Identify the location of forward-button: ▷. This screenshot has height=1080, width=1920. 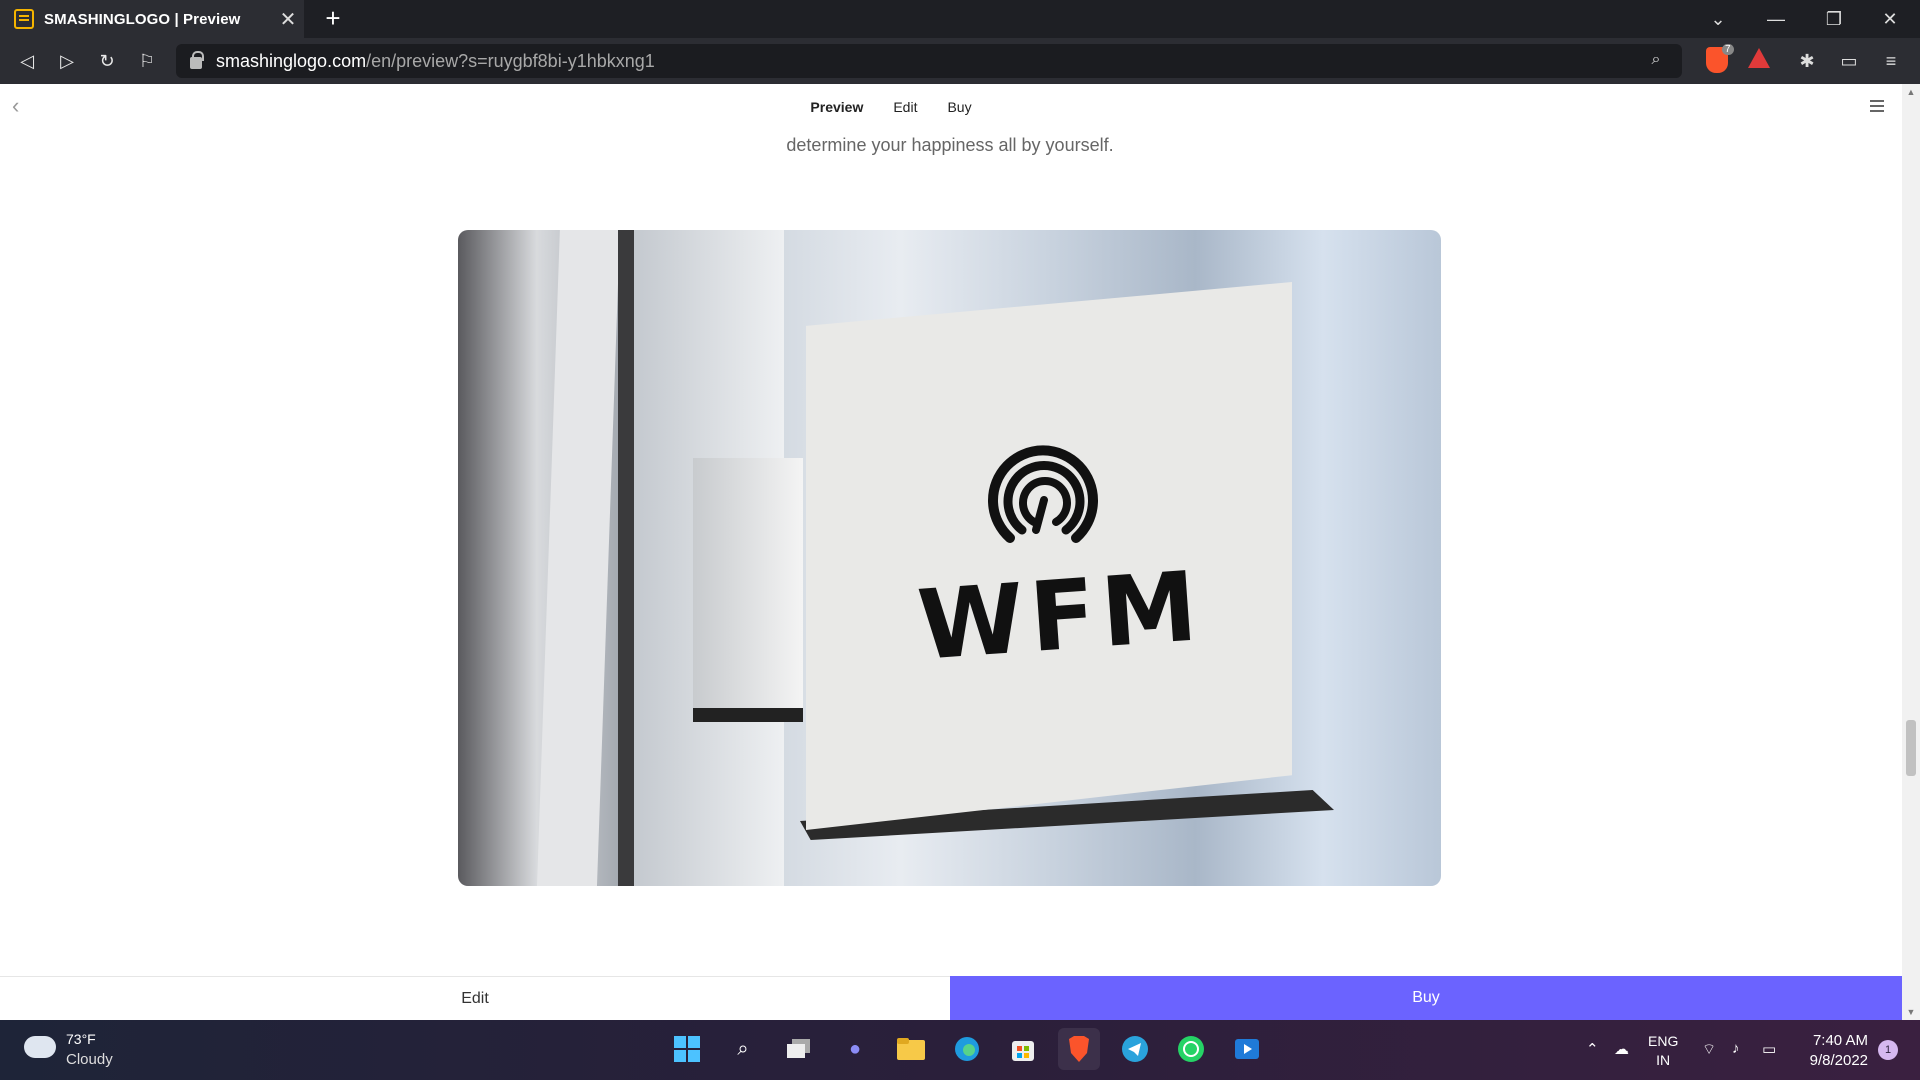
(67, 61).